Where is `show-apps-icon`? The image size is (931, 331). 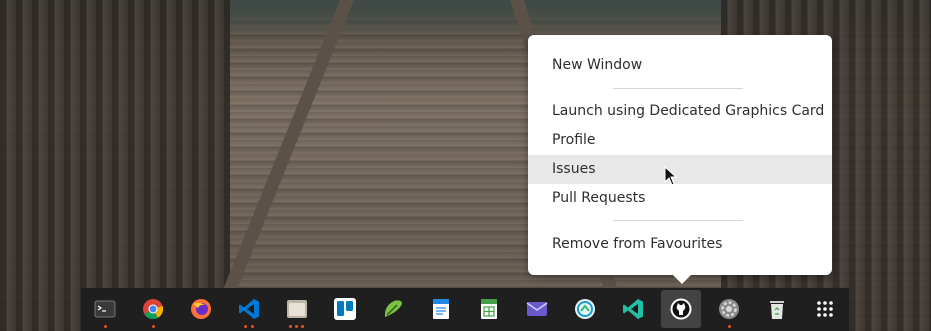 show-apps-icon is located at coordinates (825, 309).